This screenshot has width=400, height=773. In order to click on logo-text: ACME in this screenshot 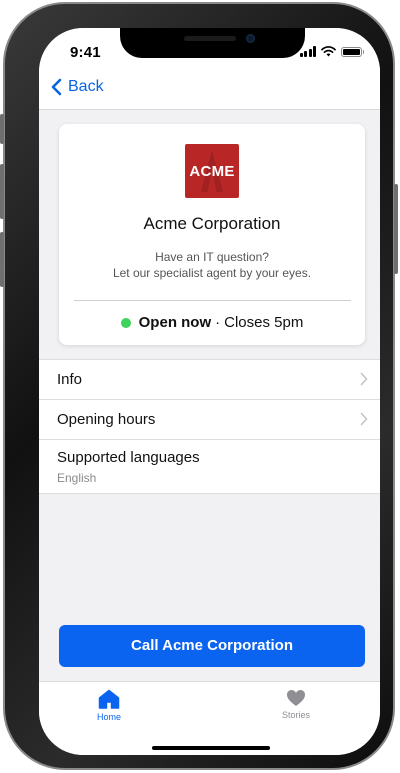, I will do `click(212, 171)`.